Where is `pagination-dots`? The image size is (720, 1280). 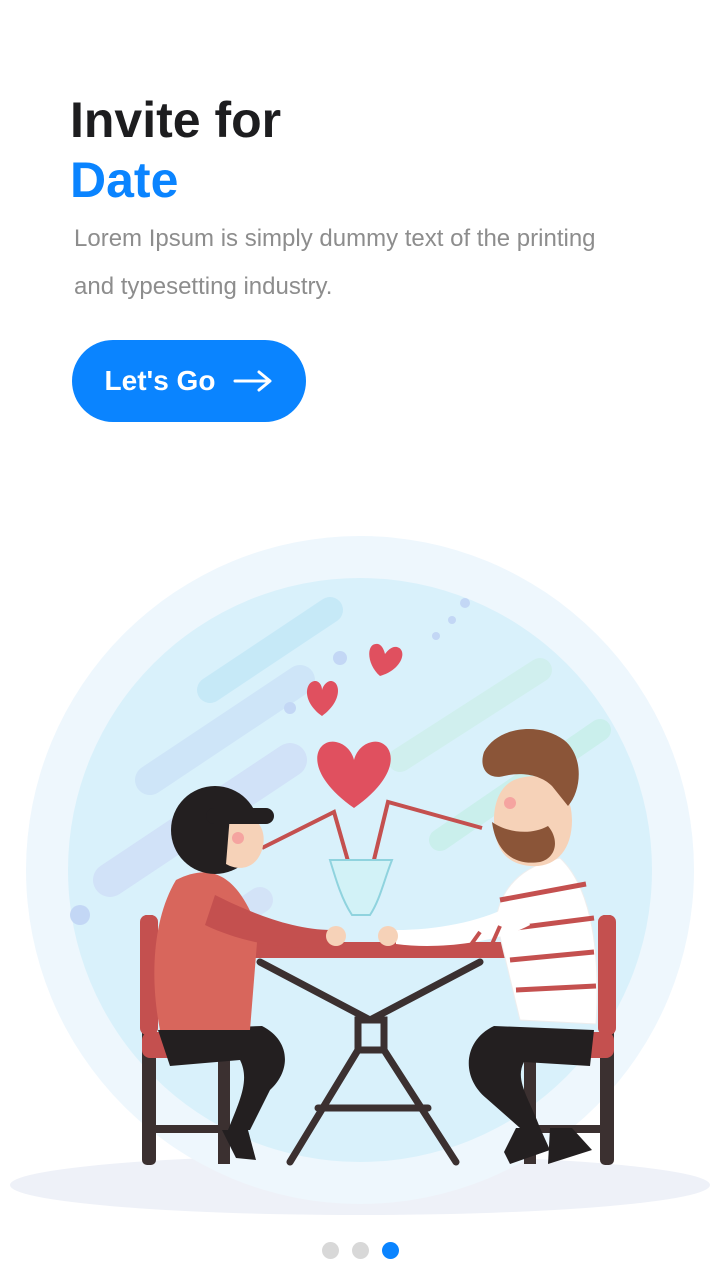 pagination-dots is located at coordinates (360, 1250).